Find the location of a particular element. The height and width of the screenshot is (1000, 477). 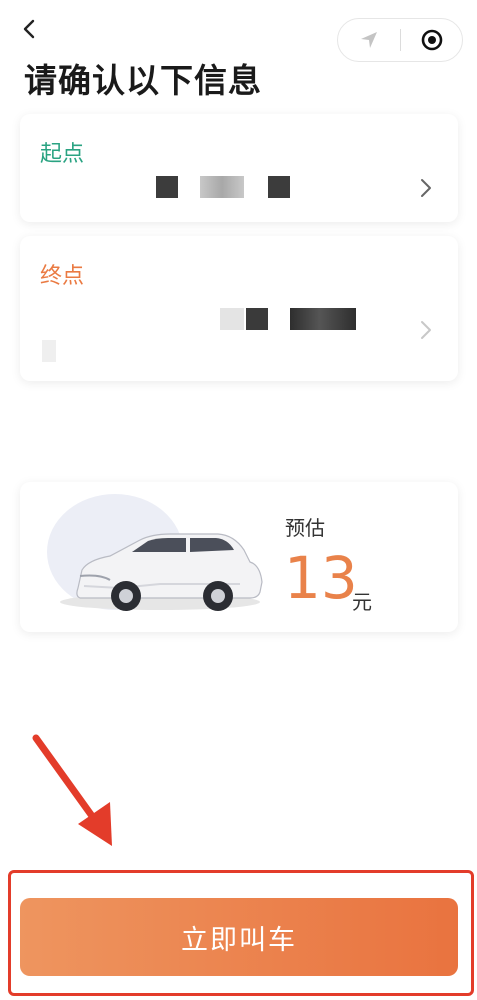

fare-estimate-card: 预估 13 元 is located at coordinates (239, 557).